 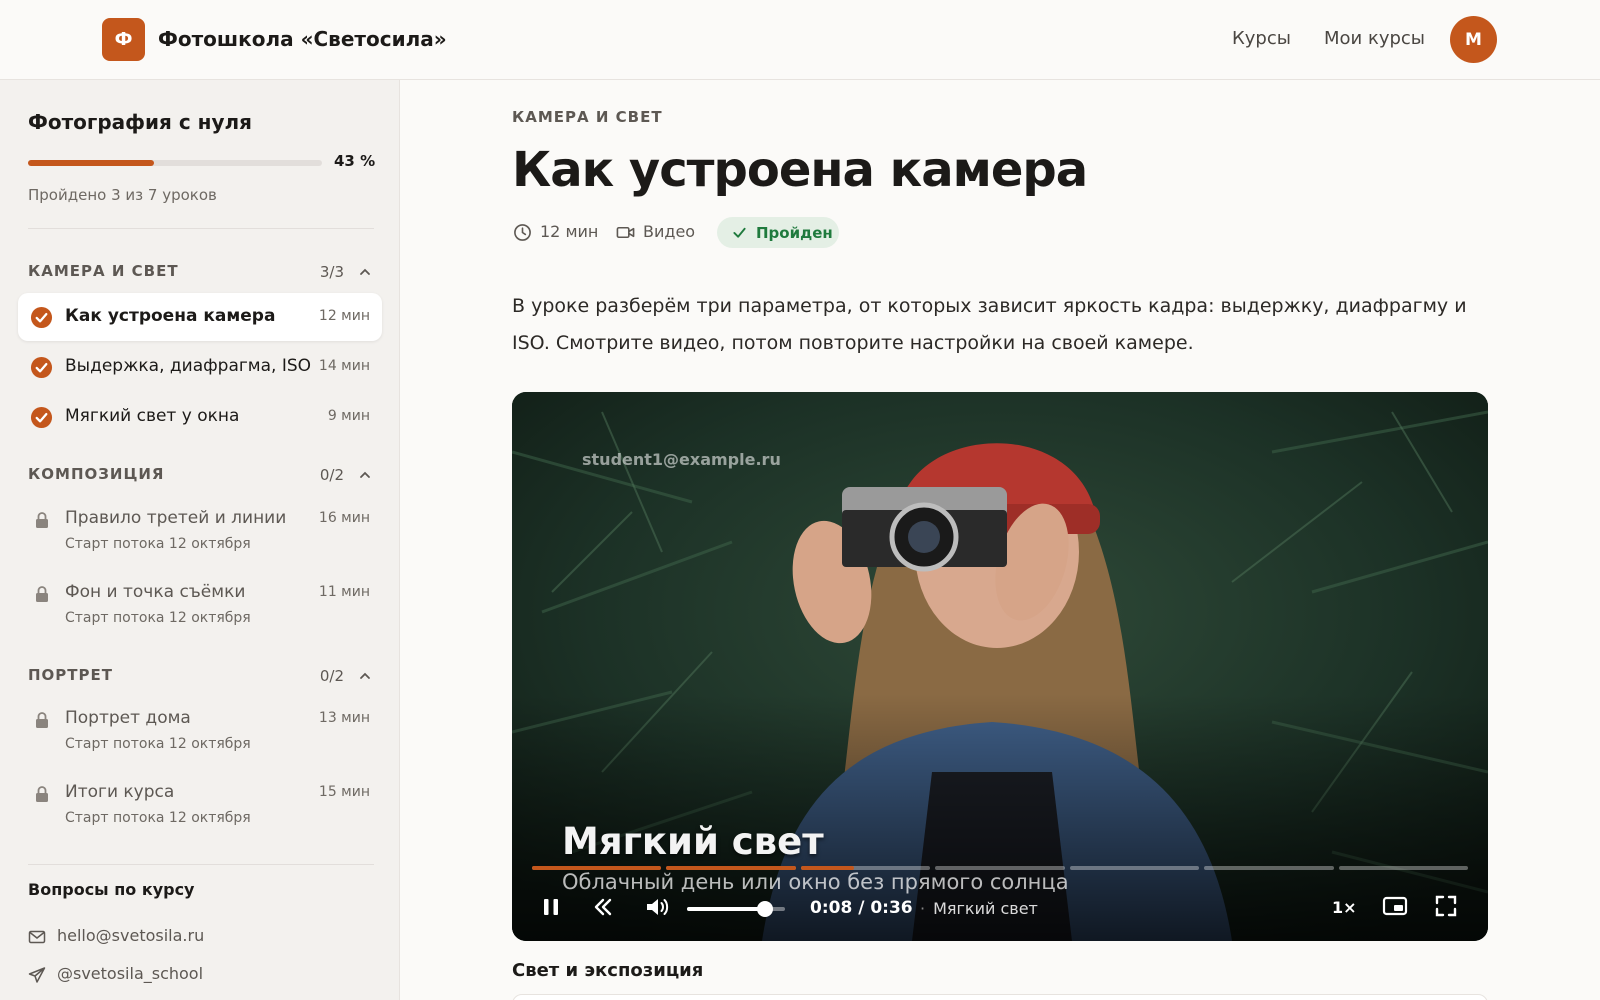 What do you see at coordinates (344, 366) in the screenshot?
I see `lesson-duration: 14 мин` at bounding box center [344, 366].